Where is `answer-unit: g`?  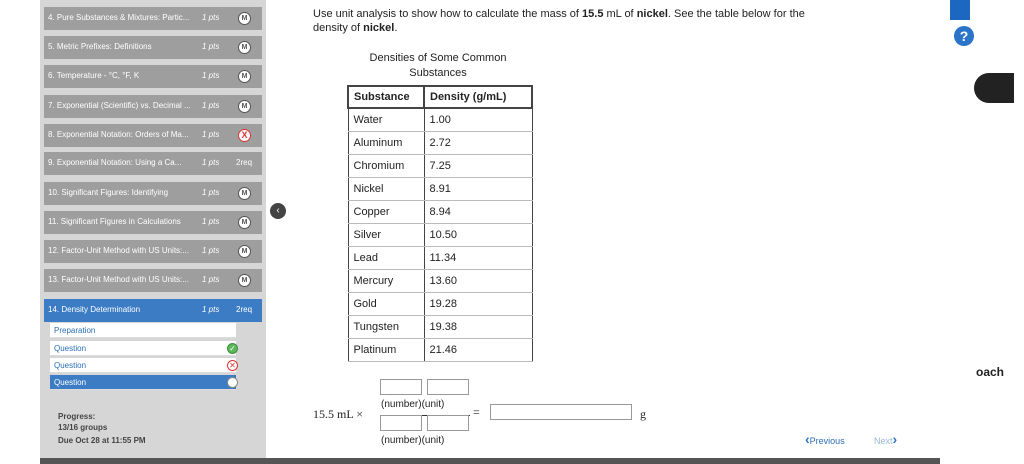
answer-unit: g is located at coordinates (643, 414).